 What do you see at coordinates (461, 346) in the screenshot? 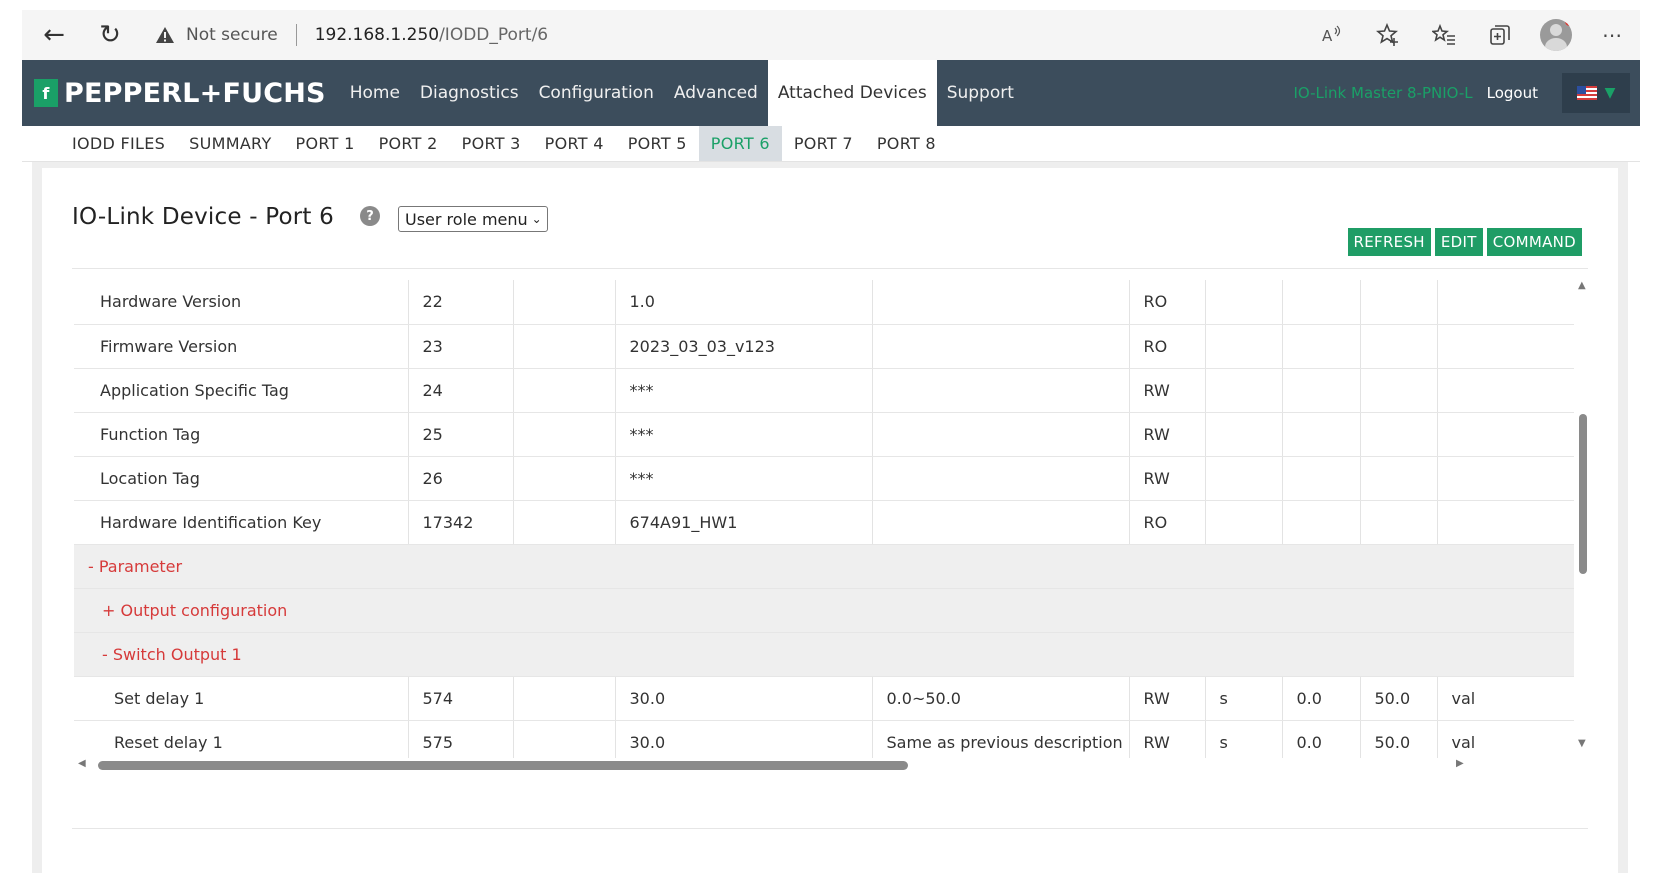
I see `param-index-cell: 23` at bounding box center [461, 346].